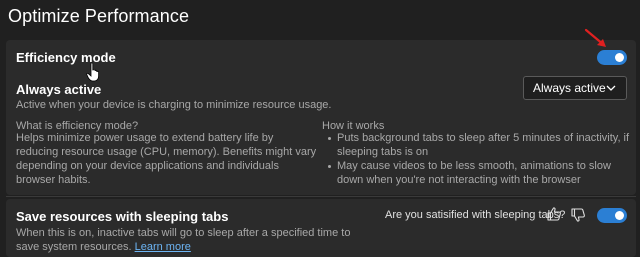  I want to click on learn-more-link: Learn more, so click(163, 247).